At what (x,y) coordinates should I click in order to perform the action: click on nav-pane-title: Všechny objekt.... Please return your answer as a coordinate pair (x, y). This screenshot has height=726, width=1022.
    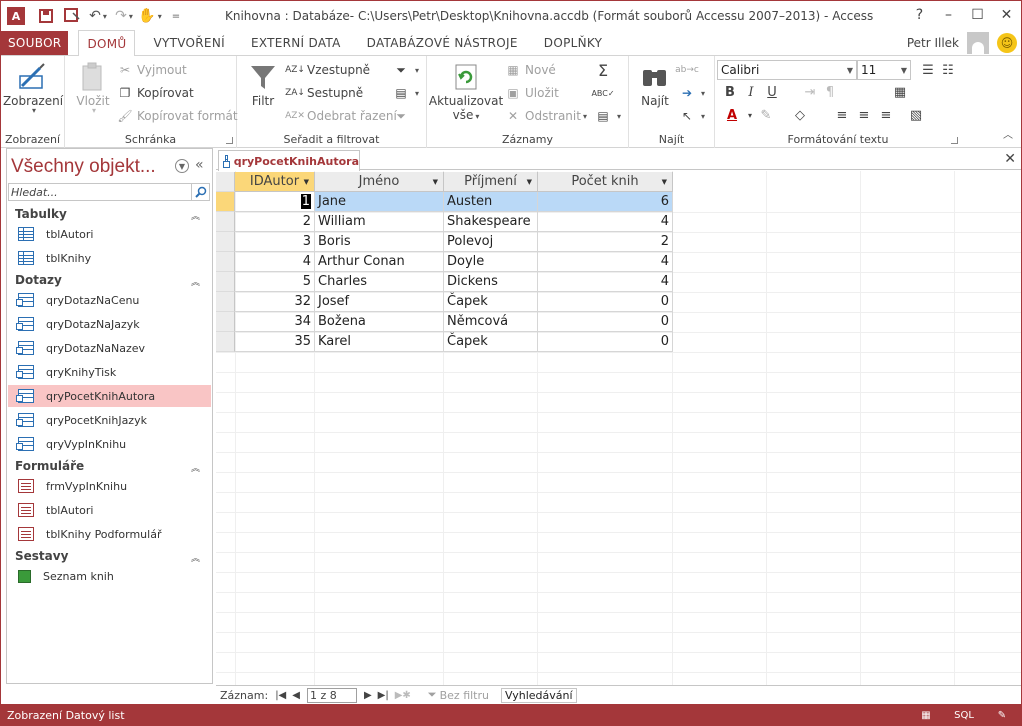
    Looking at the image, I should click on (83, 167).